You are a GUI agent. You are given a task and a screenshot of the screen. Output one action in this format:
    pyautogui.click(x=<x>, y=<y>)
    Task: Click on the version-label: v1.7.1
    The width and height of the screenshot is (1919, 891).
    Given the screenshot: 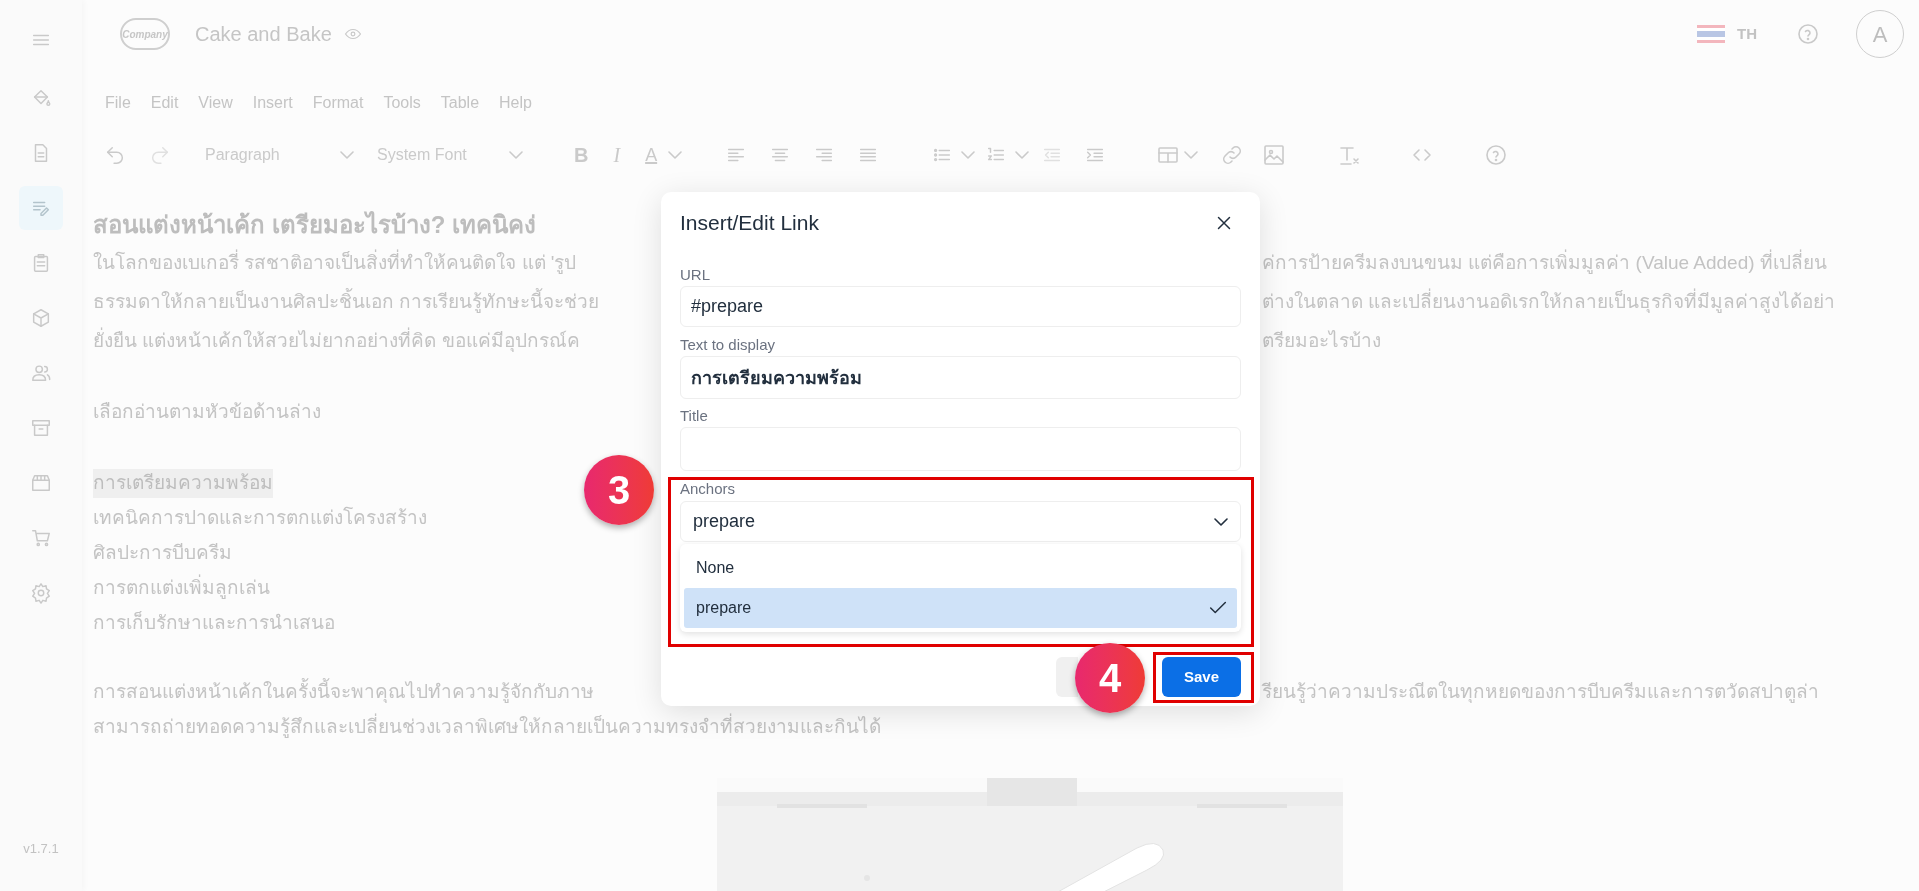 What is the action you would take?
    pyautogui.click(x=41, y=848)
    